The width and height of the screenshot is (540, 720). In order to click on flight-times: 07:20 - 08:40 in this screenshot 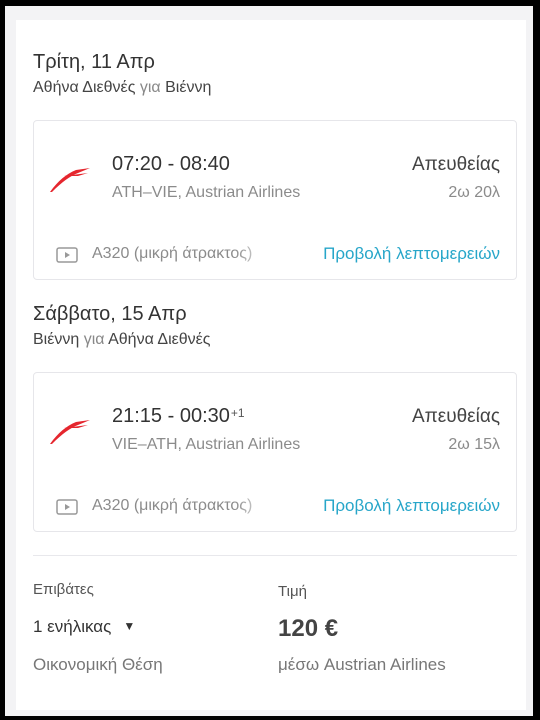, I will do `click(171, 164)`.